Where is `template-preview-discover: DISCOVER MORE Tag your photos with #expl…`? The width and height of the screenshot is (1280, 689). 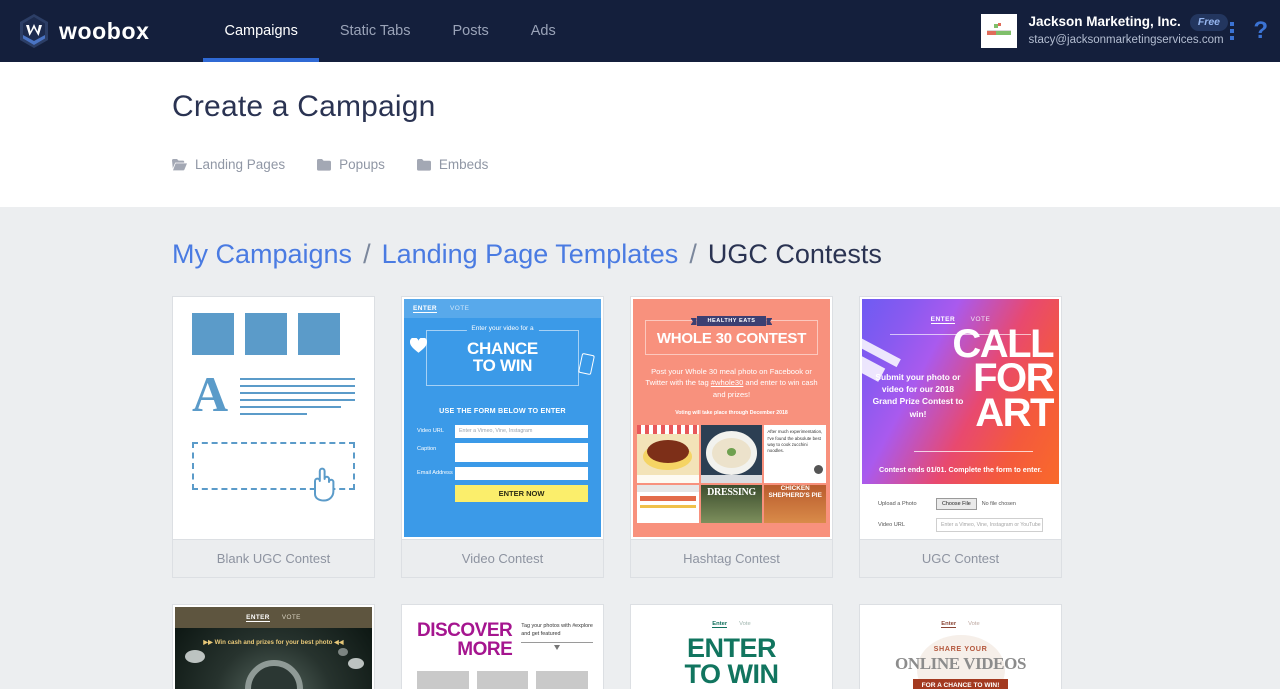 template-preview-discover: DISCOVER MORE Tag your photos with #expl… is located at coordinates (502, 648).